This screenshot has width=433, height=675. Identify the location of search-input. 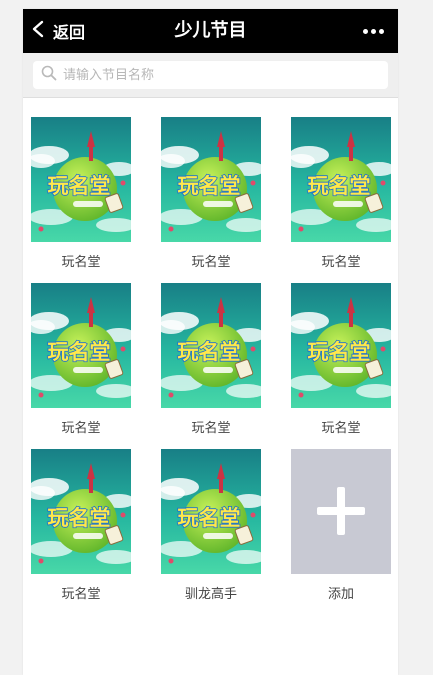
(213, 75).